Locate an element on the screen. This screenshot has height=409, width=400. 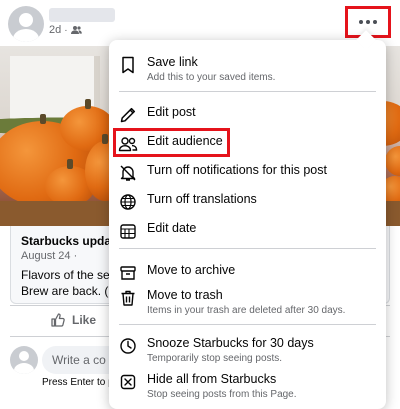
menu-item-label: Move to archive is located at coordinates (191, 270).